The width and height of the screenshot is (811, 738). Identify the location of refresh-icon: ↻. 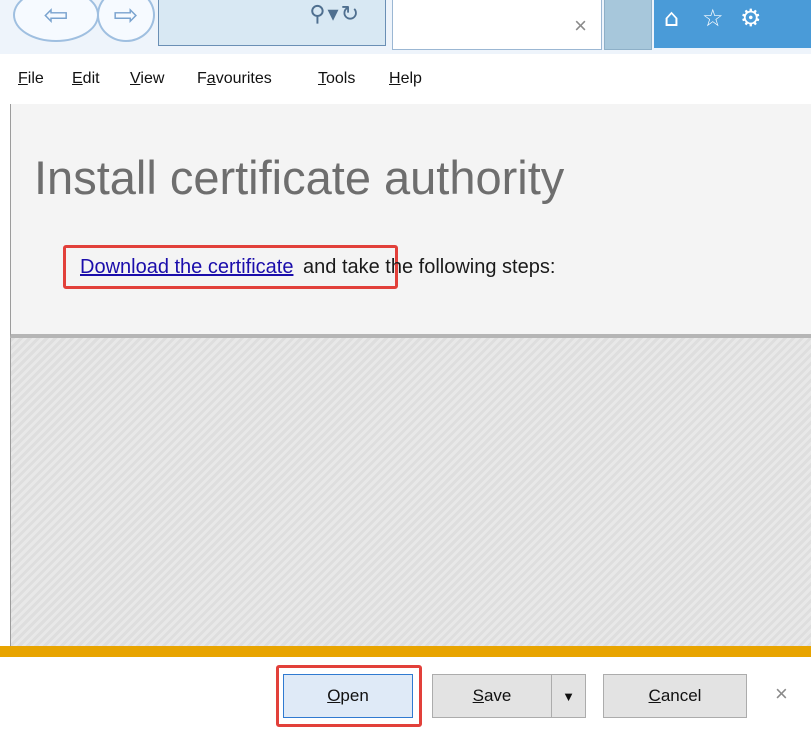
(351, 14).